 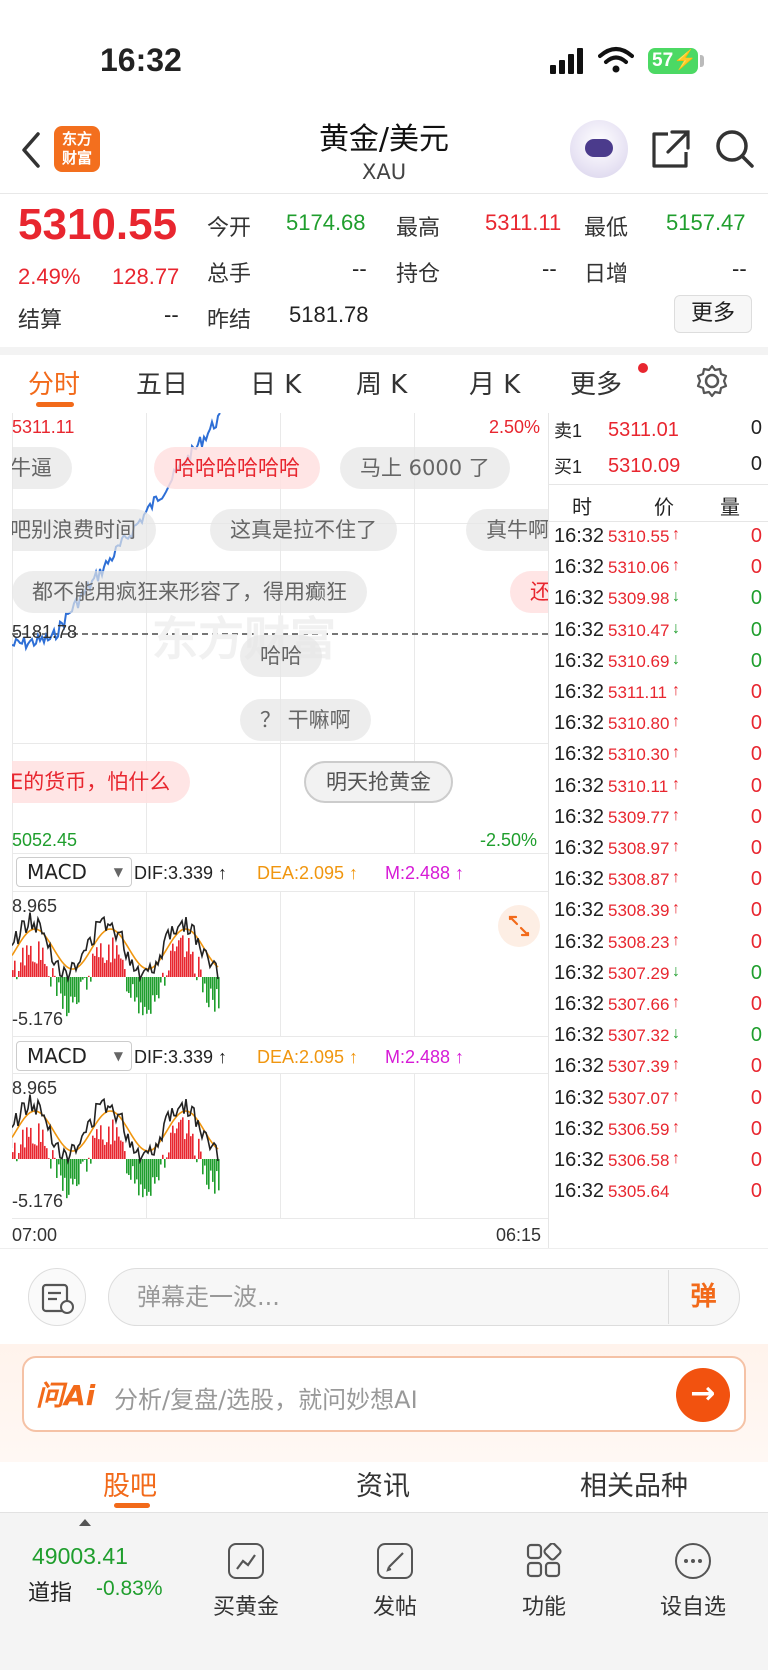 I want to click on time-start: 07:00, so click(x=35, y=1235).